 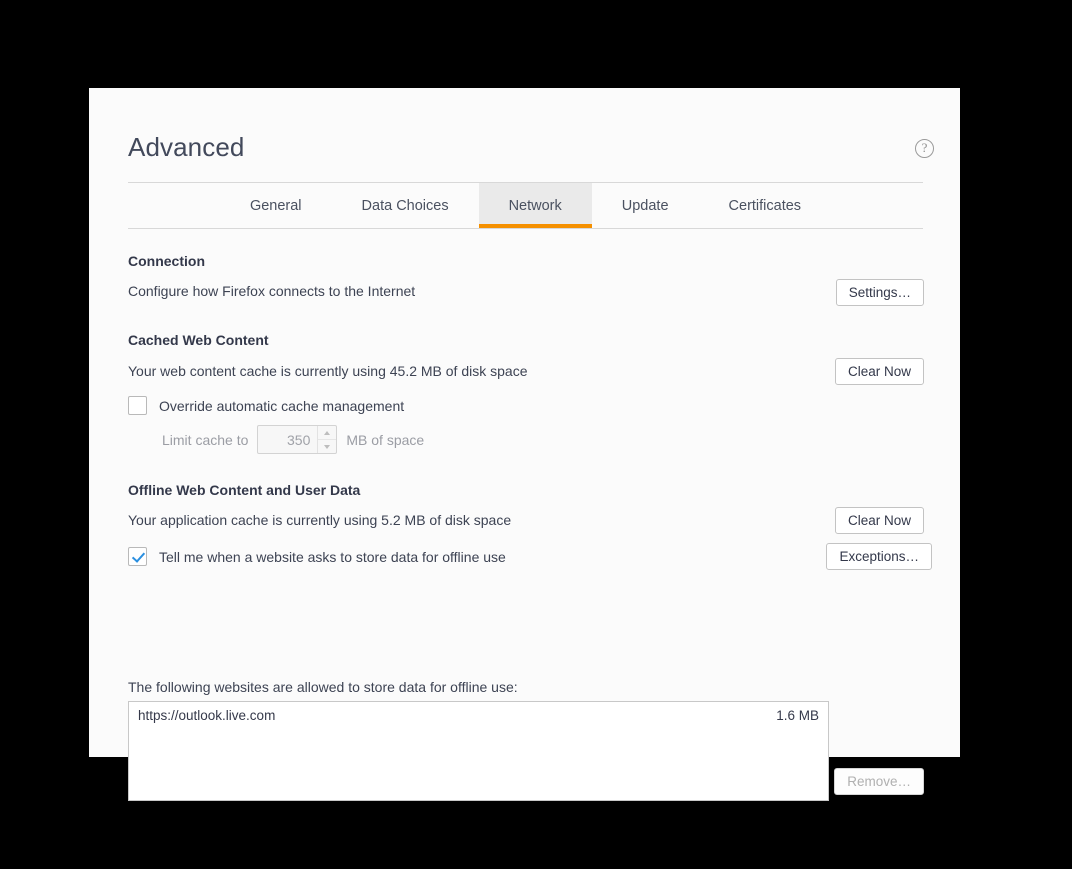 I want to click on help-circle-icon: ?, so click(x=924, y=148).